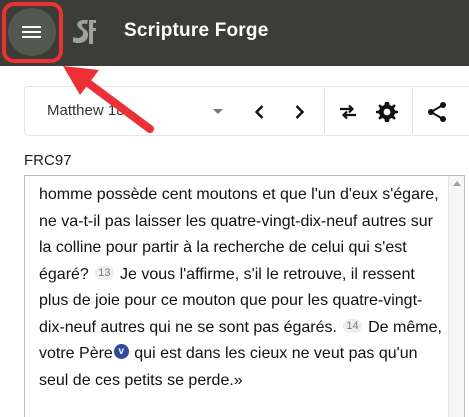  I want to click on sf-logo-icon, so click(83, 32).